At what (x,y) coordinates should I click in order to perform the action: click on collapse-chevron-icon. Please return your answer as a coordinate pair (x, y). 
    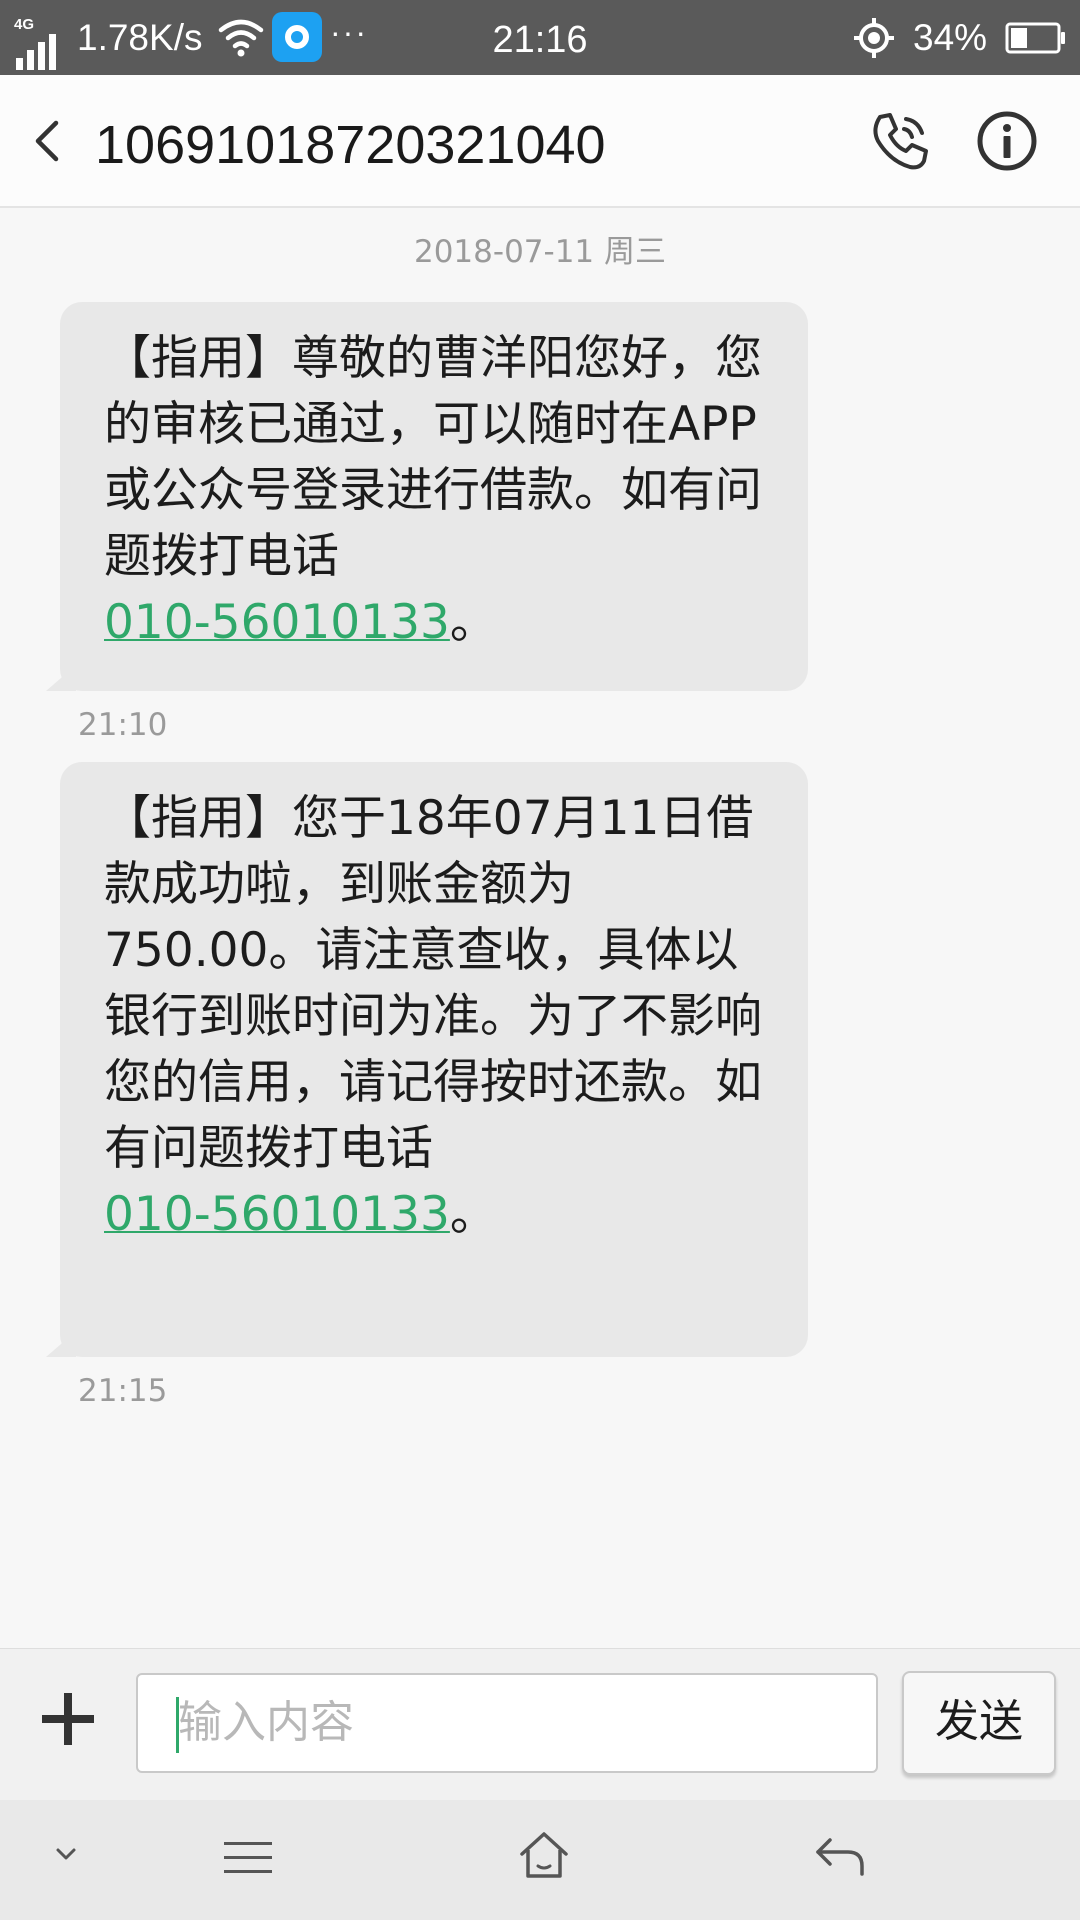
    Looking at the image, I should click on (66, 1854).